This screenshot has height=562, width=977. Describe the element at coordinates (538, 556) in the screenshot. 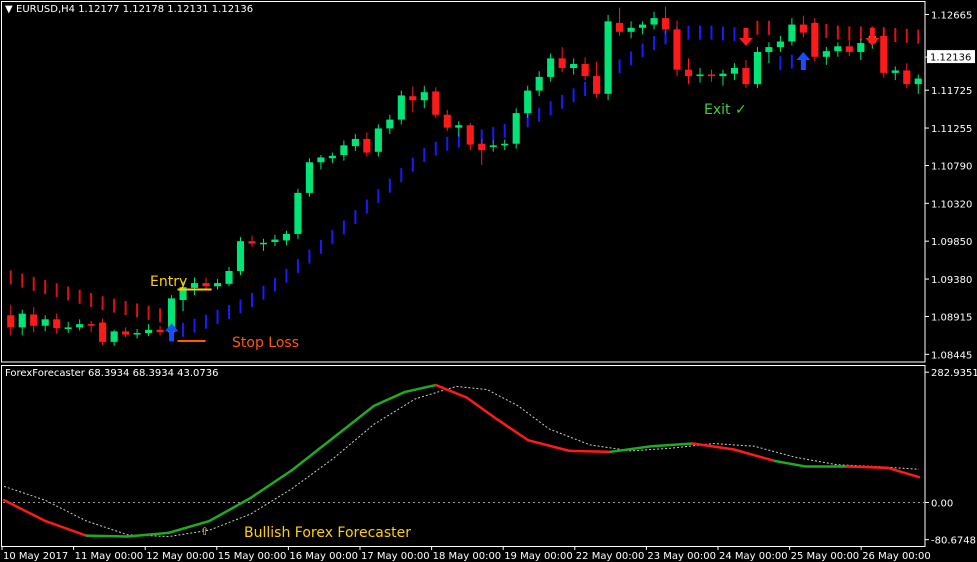

I see `time-axis-label: 19 May 00:00` at that location.